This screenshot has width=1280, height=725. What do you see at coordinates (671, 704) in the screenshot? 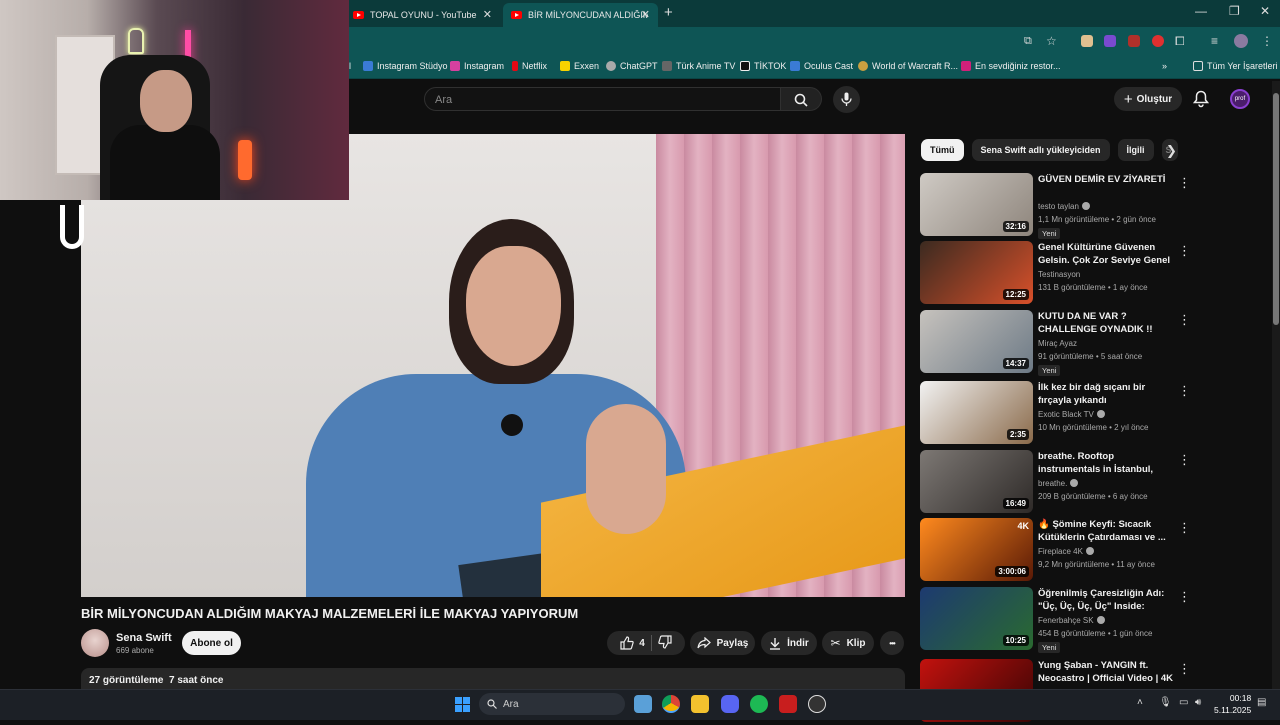
I see `chrome-icon` at bounding box center [671, 704].